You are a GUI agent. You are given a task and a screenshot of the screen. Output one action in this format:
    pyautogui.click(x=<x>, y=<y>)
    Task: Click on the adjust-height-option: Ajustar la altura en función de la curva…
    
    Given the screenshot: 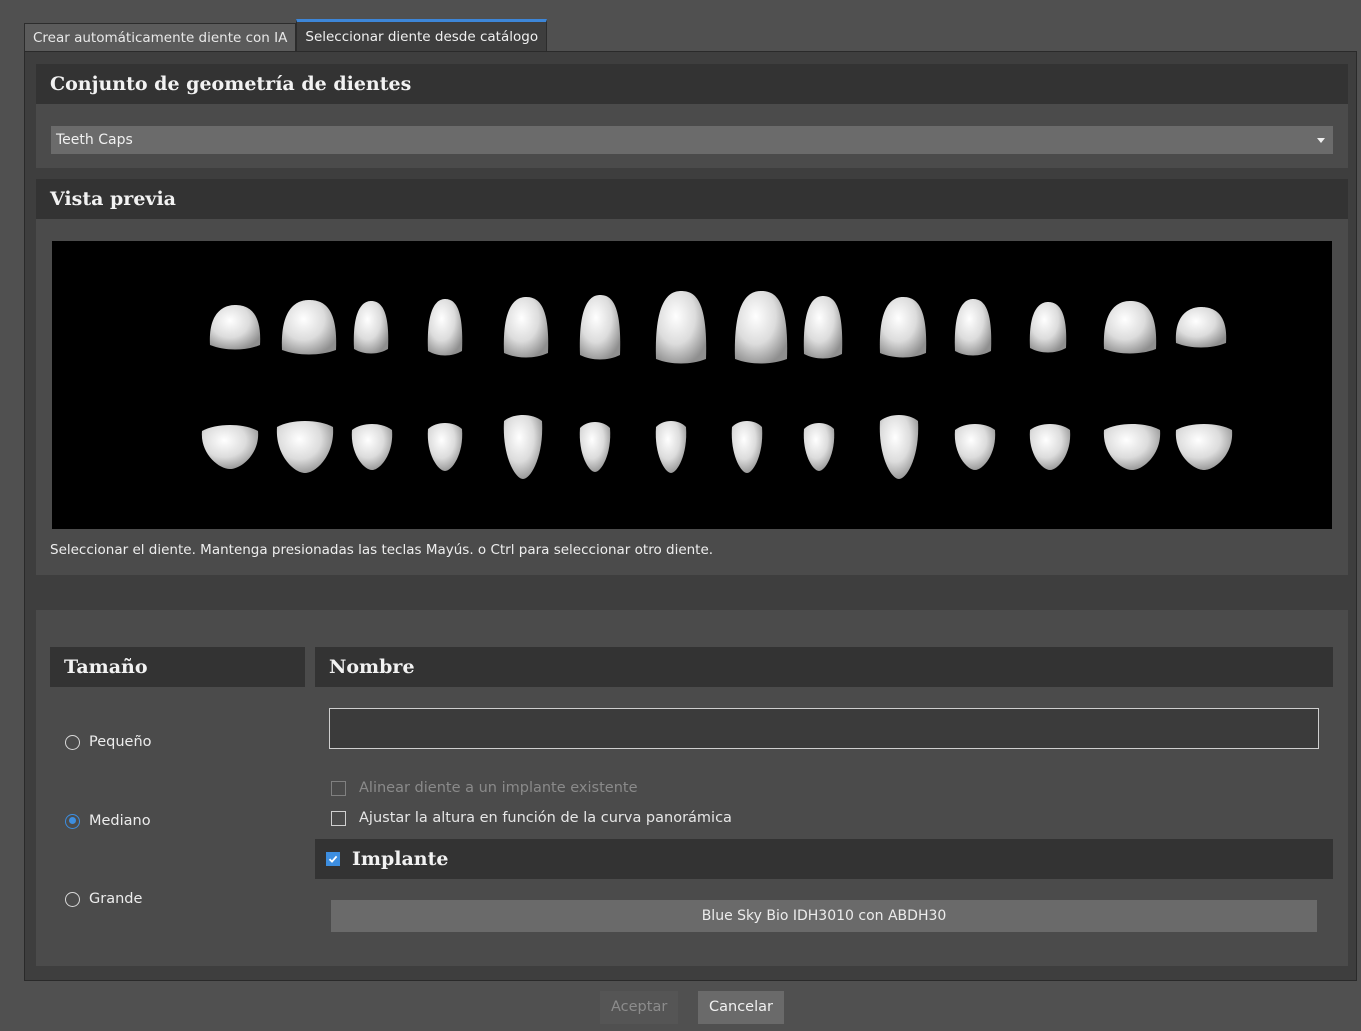 What is the action you would take?
    pyautogui.click(x=531, y=818)
    